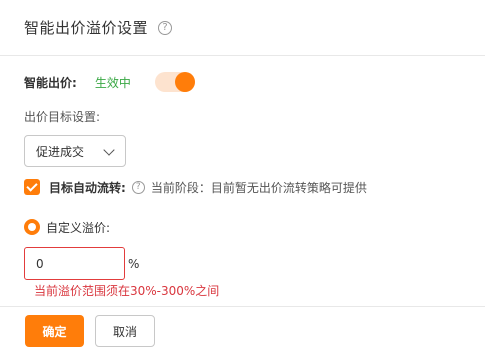 Image resolution: width=485 pixels, height=360 pixels. What do you see at coordinates (87, 187) in the screenshot?
I see `auto-flow-label: 目标自动流转:` at bounding box center [87, 187].